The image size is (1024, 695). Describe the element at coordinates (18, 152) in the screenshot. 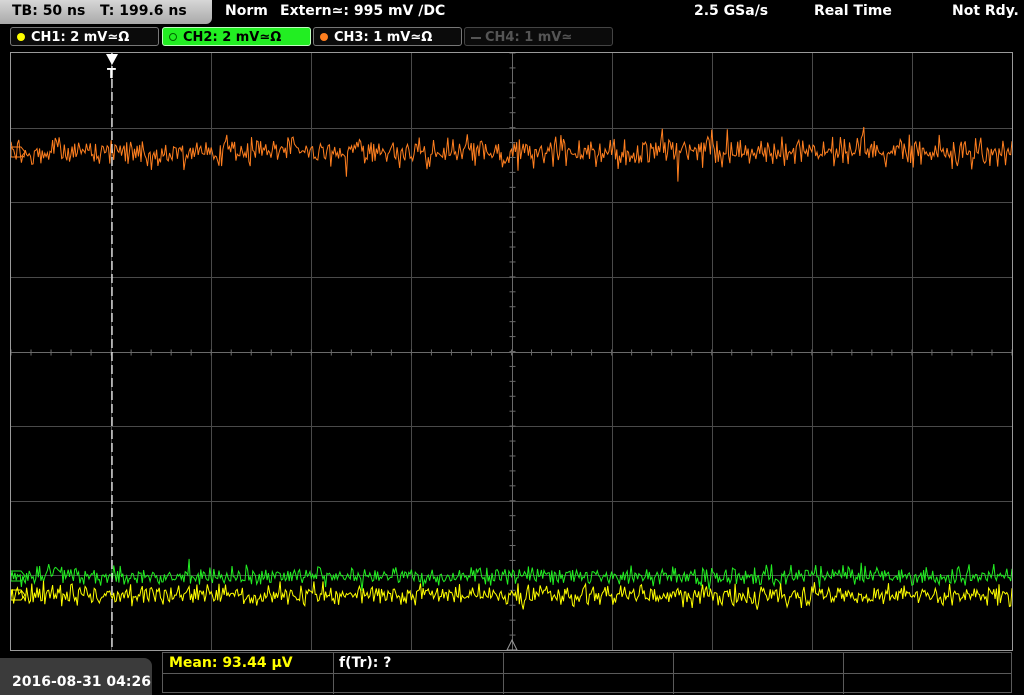

I see `ch3-offset-marker-icon` at that location.